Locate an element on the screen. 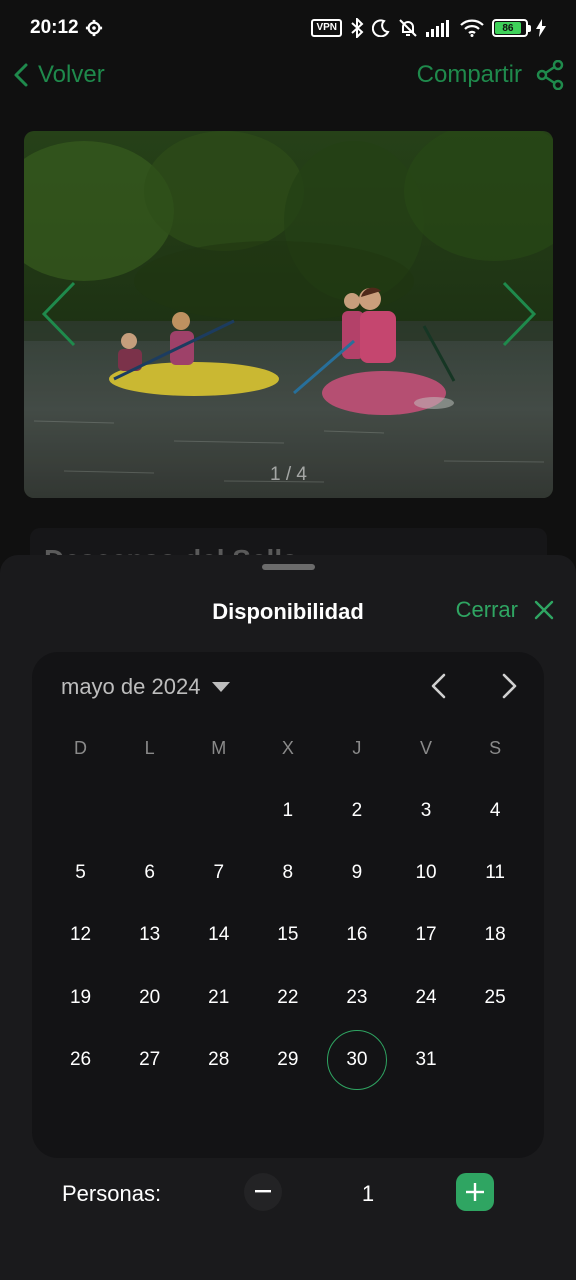 The width and height of the screenshot is (576, 1280). day-cell: 15 is located at coordinates (287, 935).